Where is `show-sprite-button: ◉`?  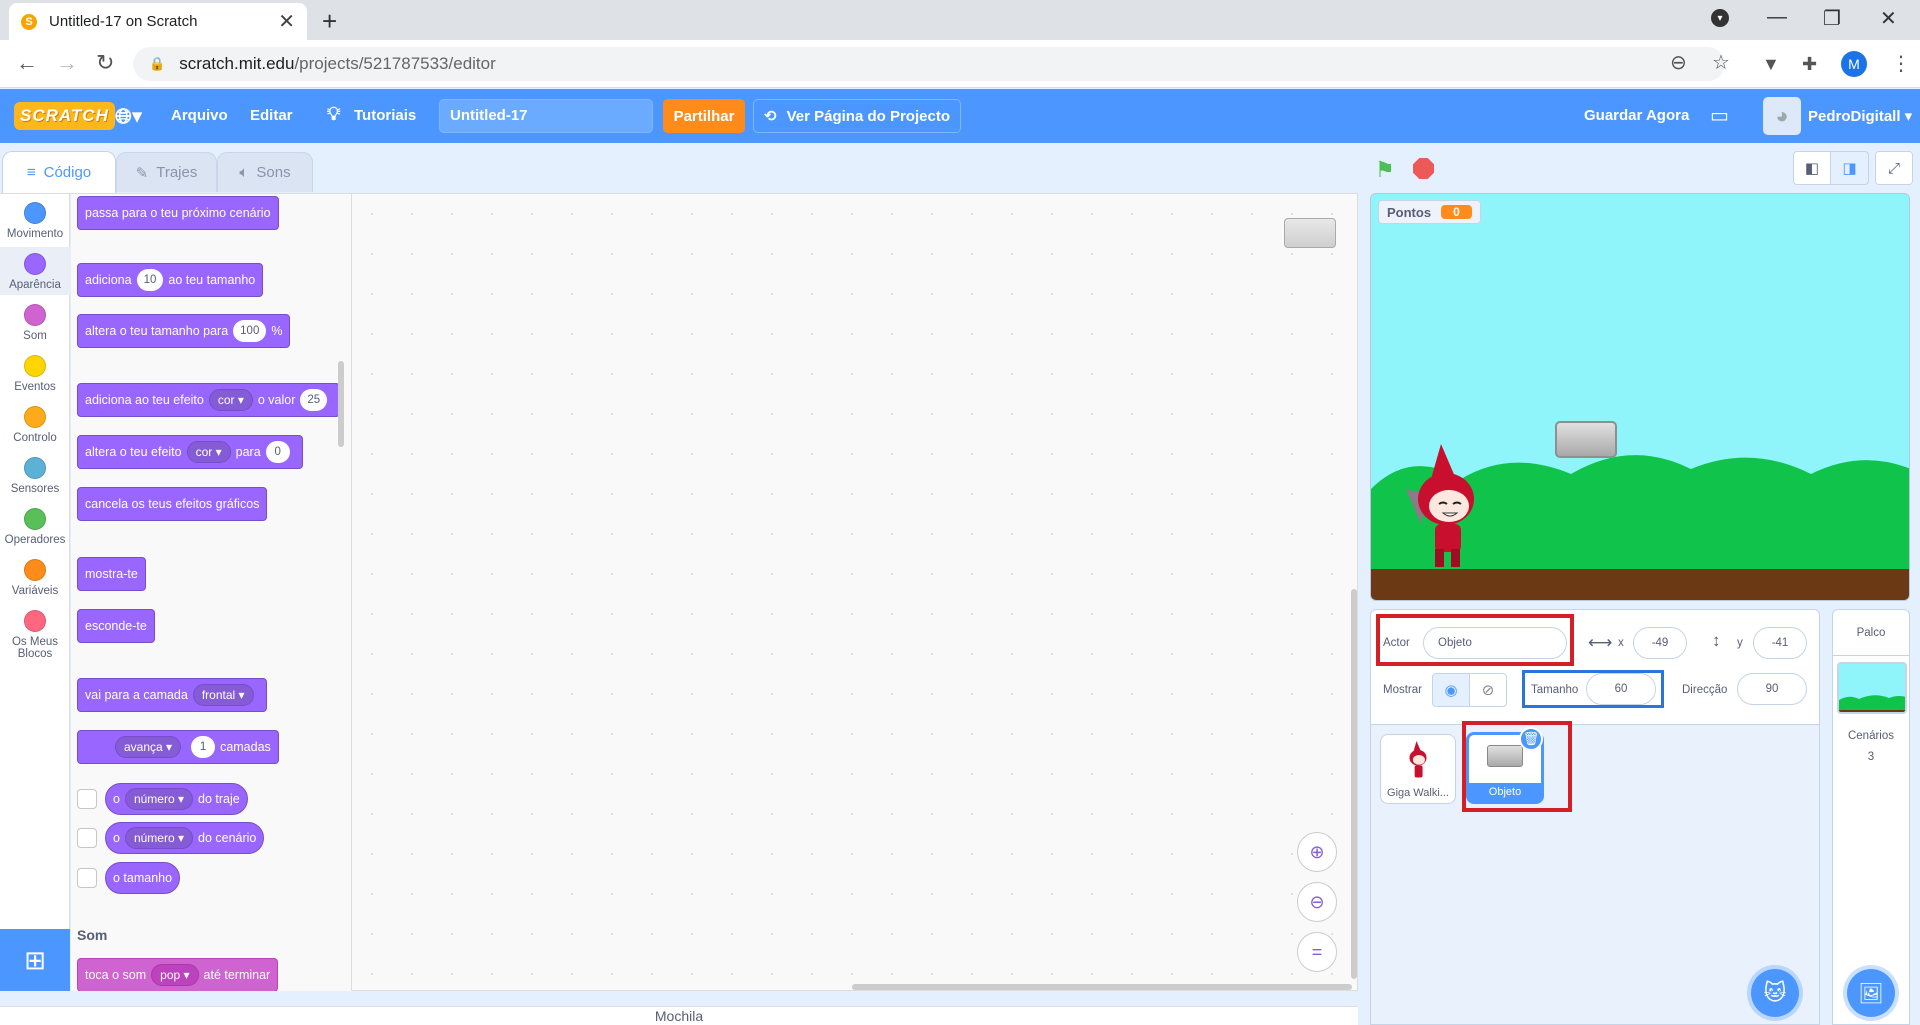
show-sprite-button: ◉ is located at coordinates (1451, 690).